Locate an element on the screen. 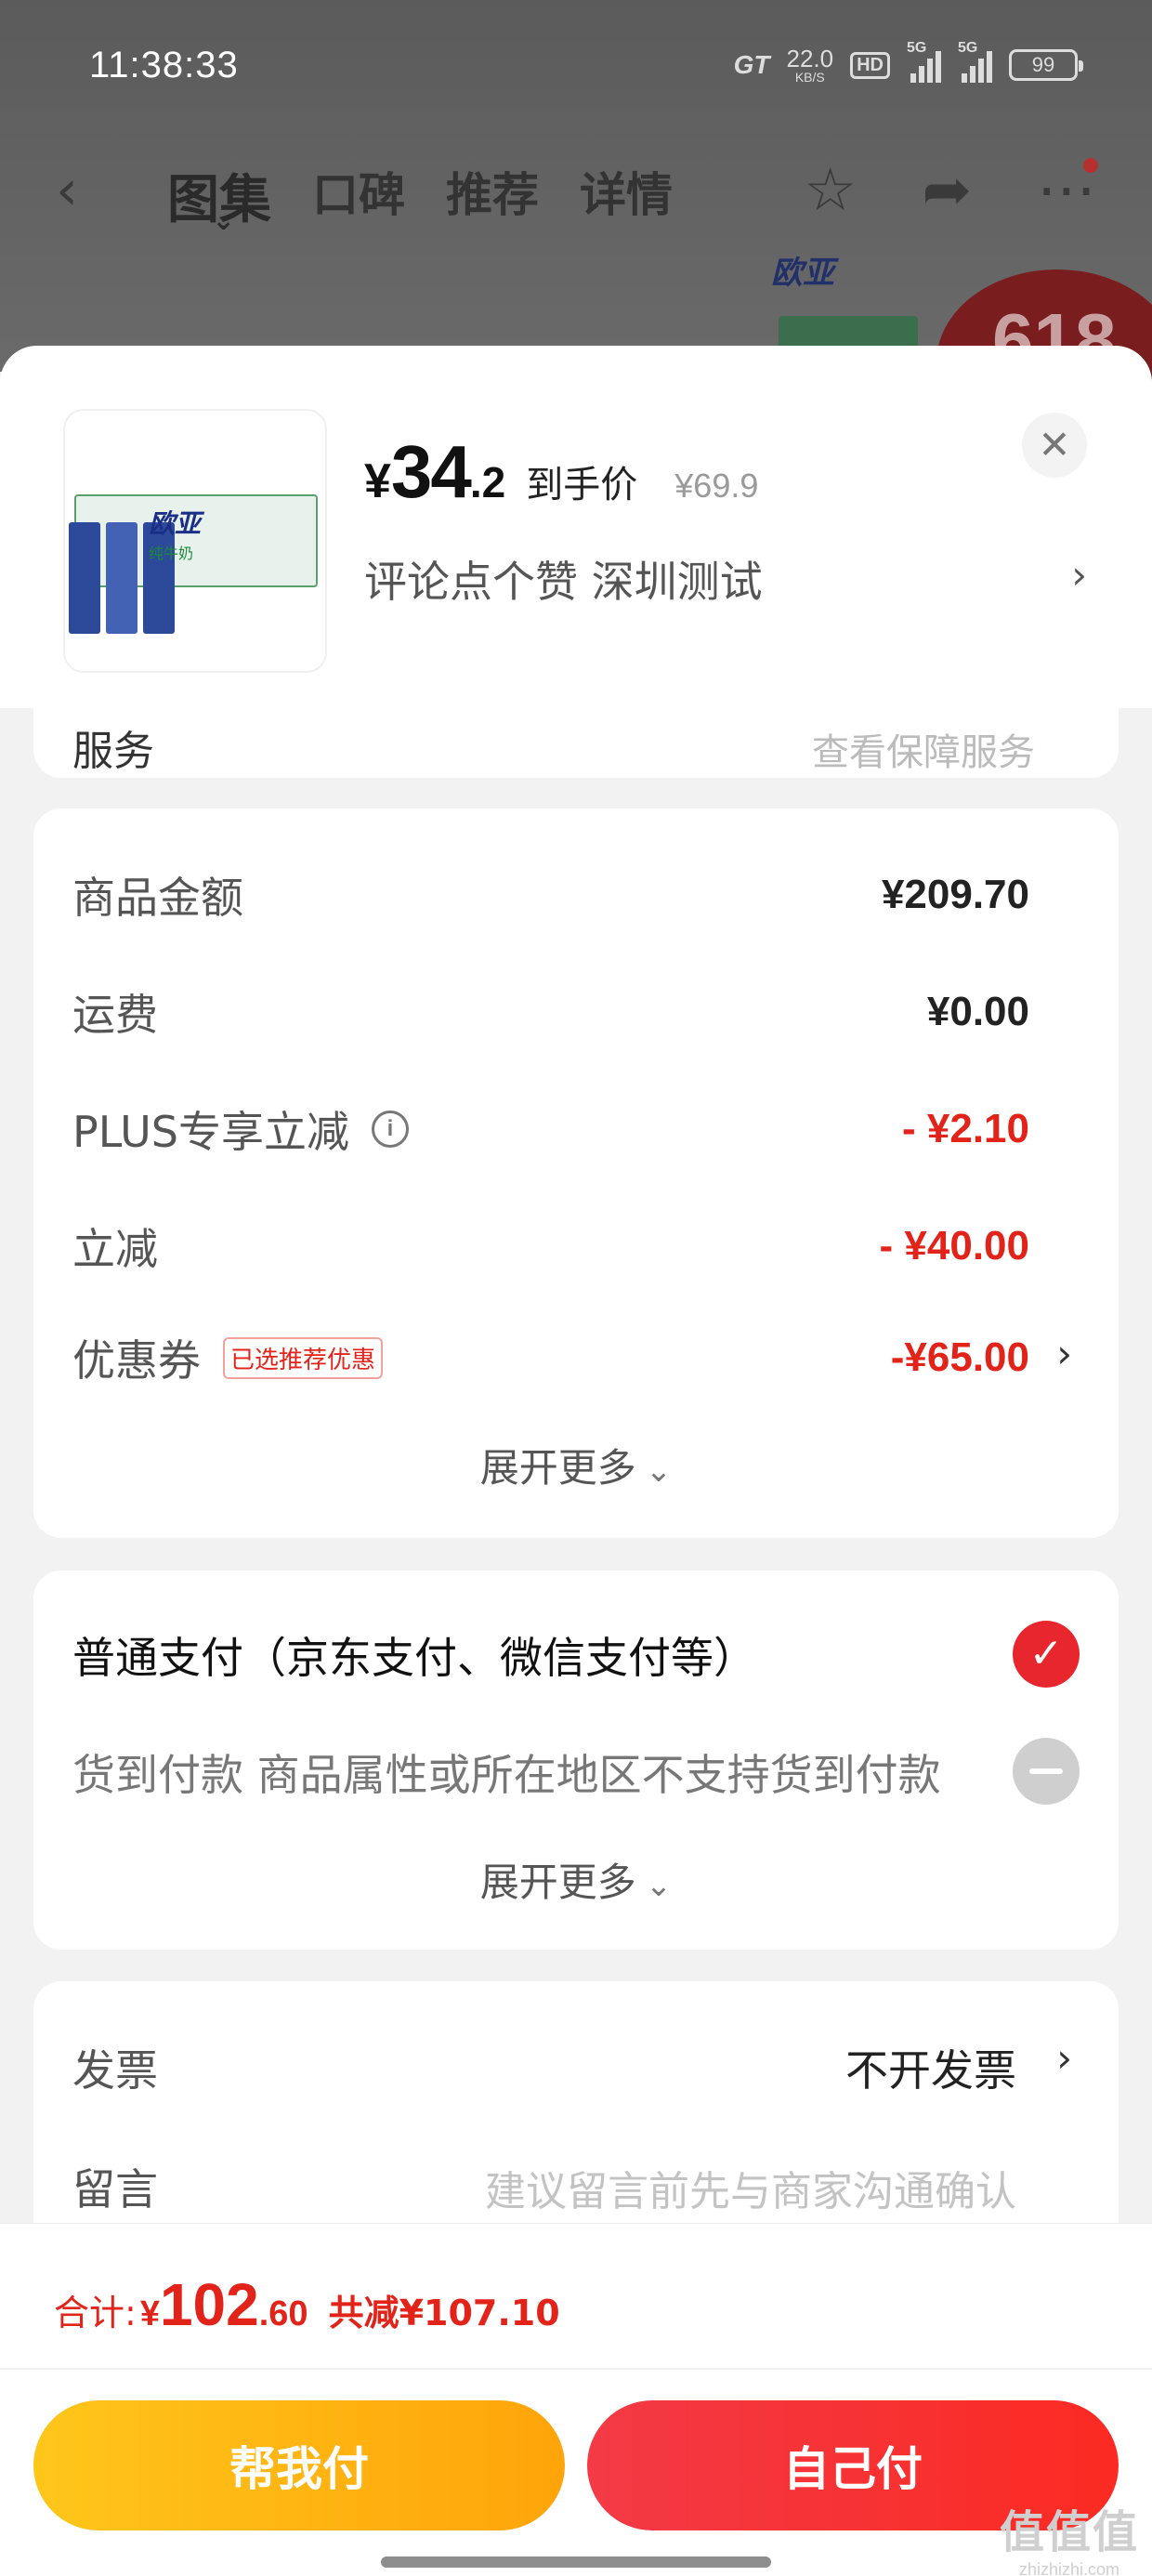  pay-for-me-button: 帮我付 is located at coordinates (299, 2465).